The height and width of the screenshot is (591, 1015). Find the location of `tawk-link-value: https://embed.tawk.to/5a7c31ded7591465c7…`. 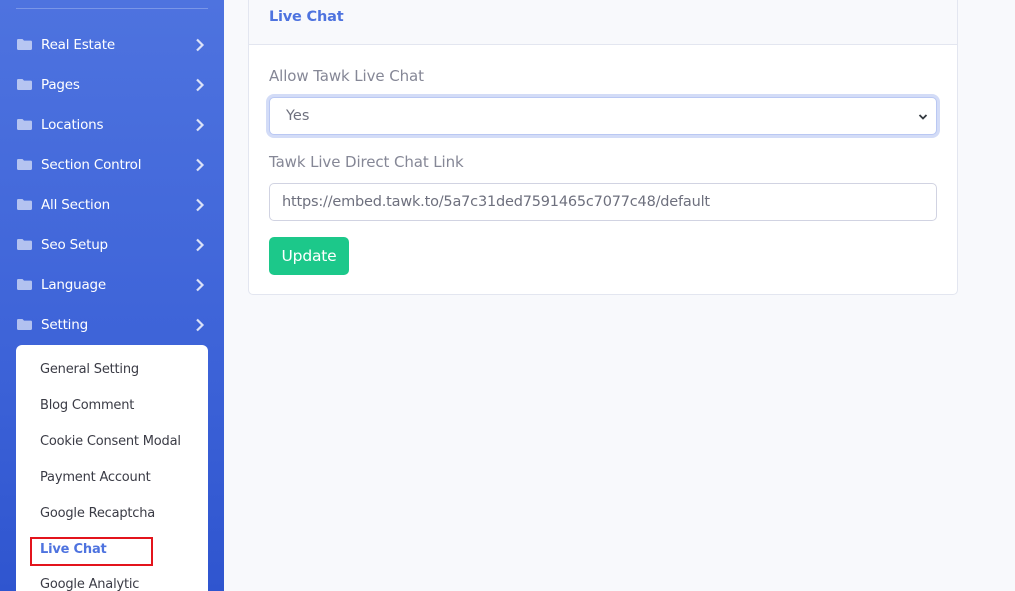

tawk-link-value: https://embed.tawk.to/5a7c31ded7591465c7… is located at coordinates (496, 202).